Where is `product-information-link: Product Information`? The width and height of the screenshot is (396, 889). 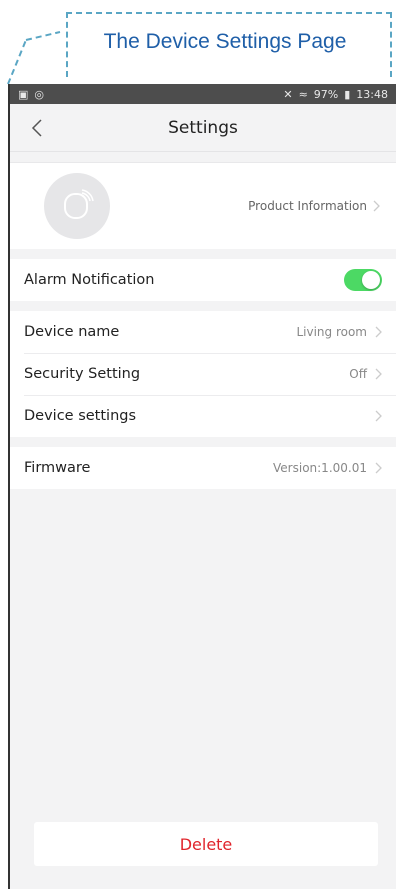 product-information-link: Product Information is located at coordinates (314, 206).